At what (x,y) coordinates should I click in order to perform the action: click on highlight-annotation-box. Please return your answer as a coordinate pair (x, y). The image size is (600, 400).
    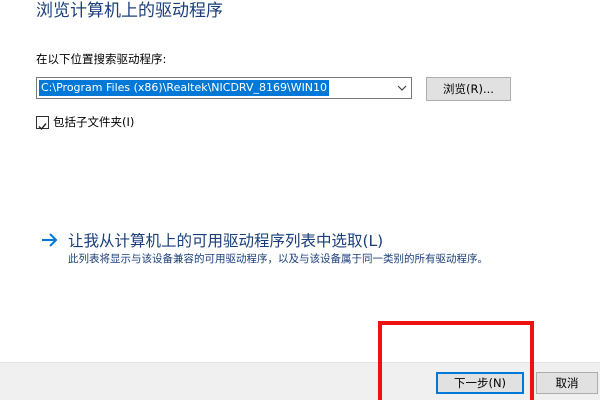
    Looking at the image, I should click on (456, 360).